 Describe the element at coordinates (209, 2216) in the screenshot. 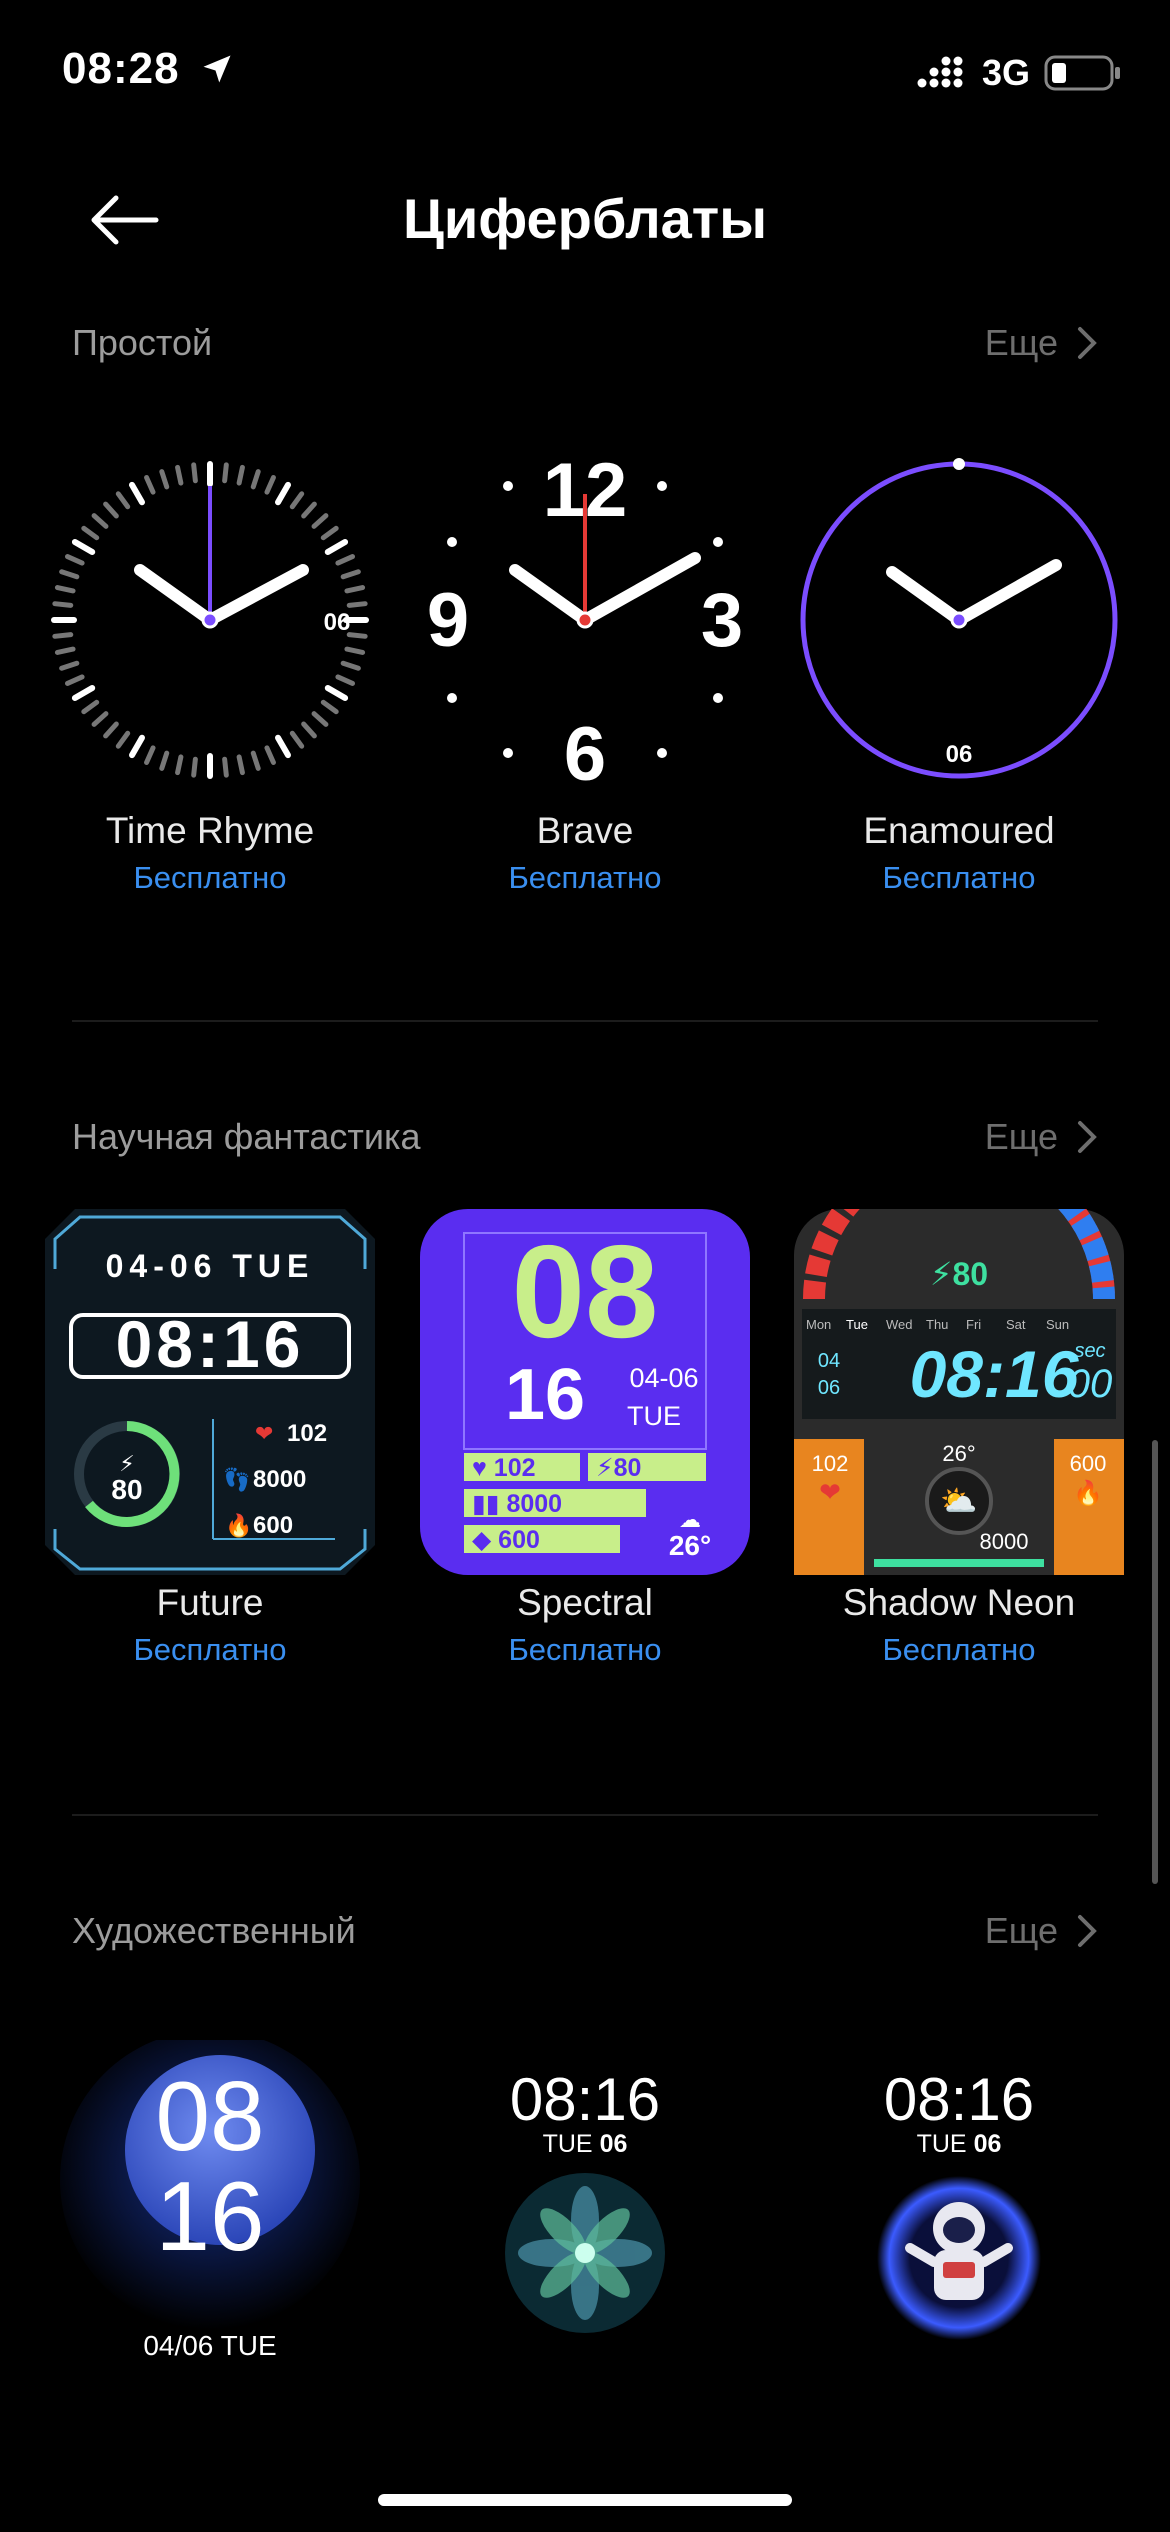

I see `minute-label: 16` at that location.